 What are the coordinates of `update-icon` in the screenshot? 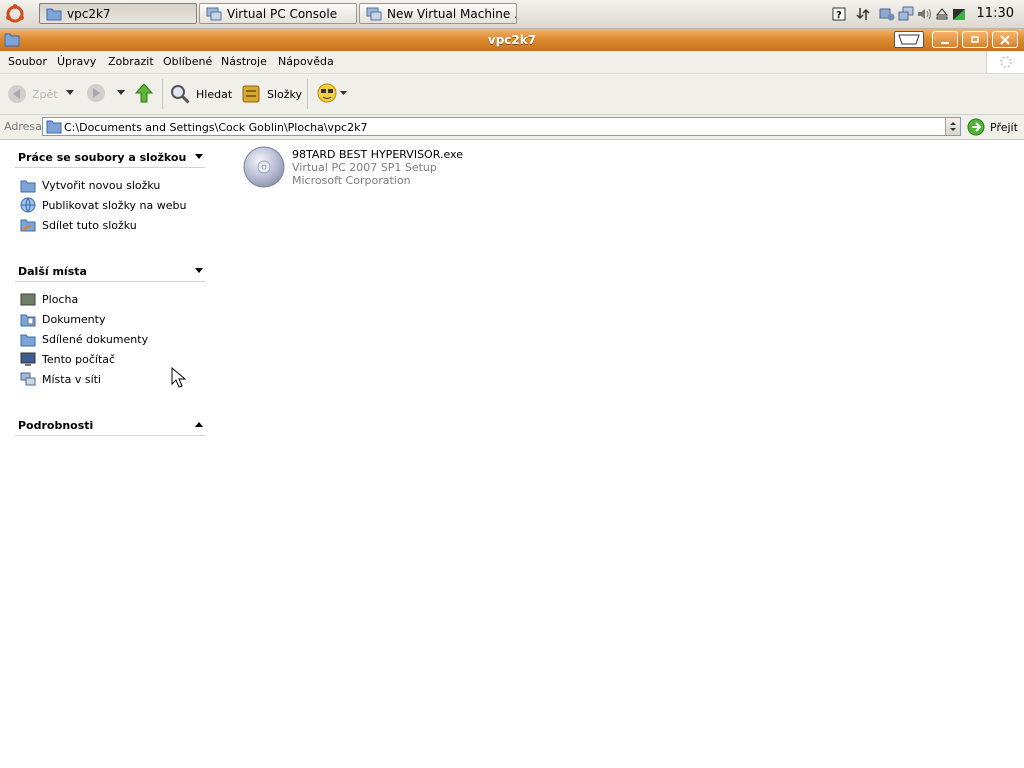 It's located at (887, 14).